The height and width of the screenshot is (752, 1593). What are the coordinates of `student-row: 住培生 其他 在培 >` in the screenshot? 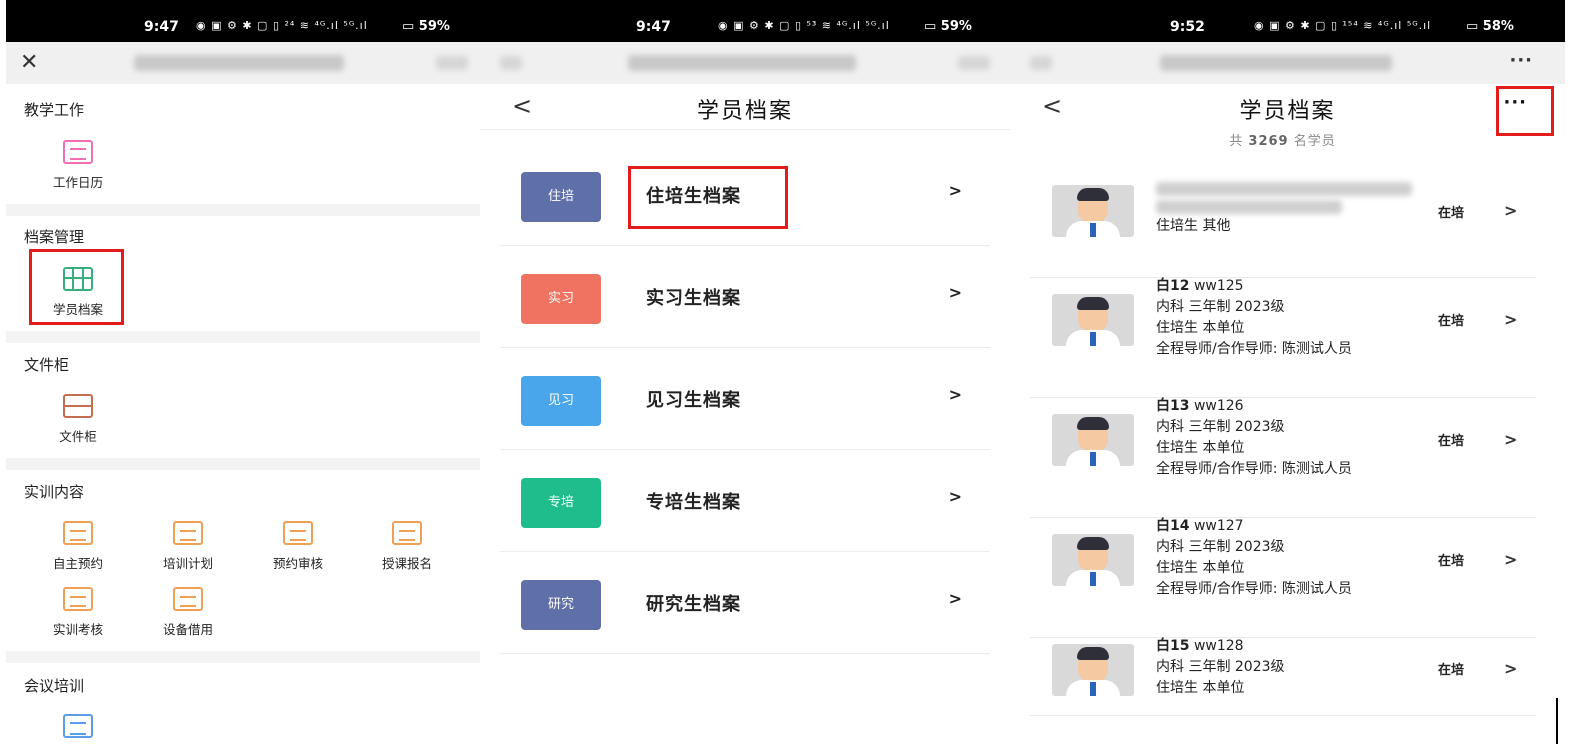 It's located at (1283, 218).